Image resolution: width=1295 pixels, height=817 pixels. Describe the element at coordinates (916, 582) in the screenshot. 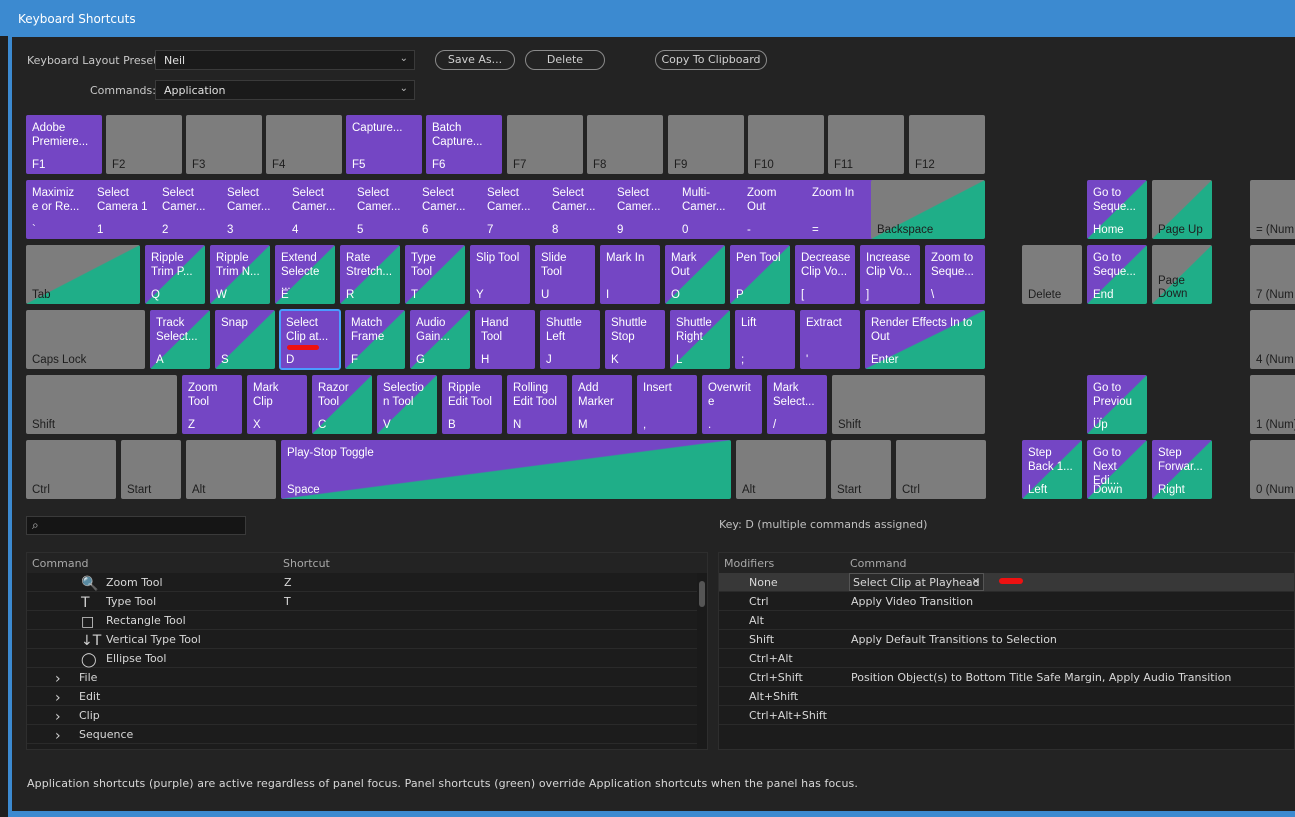

I see `assigned-command-chip: Select Clip at Playhead ×` at that location.